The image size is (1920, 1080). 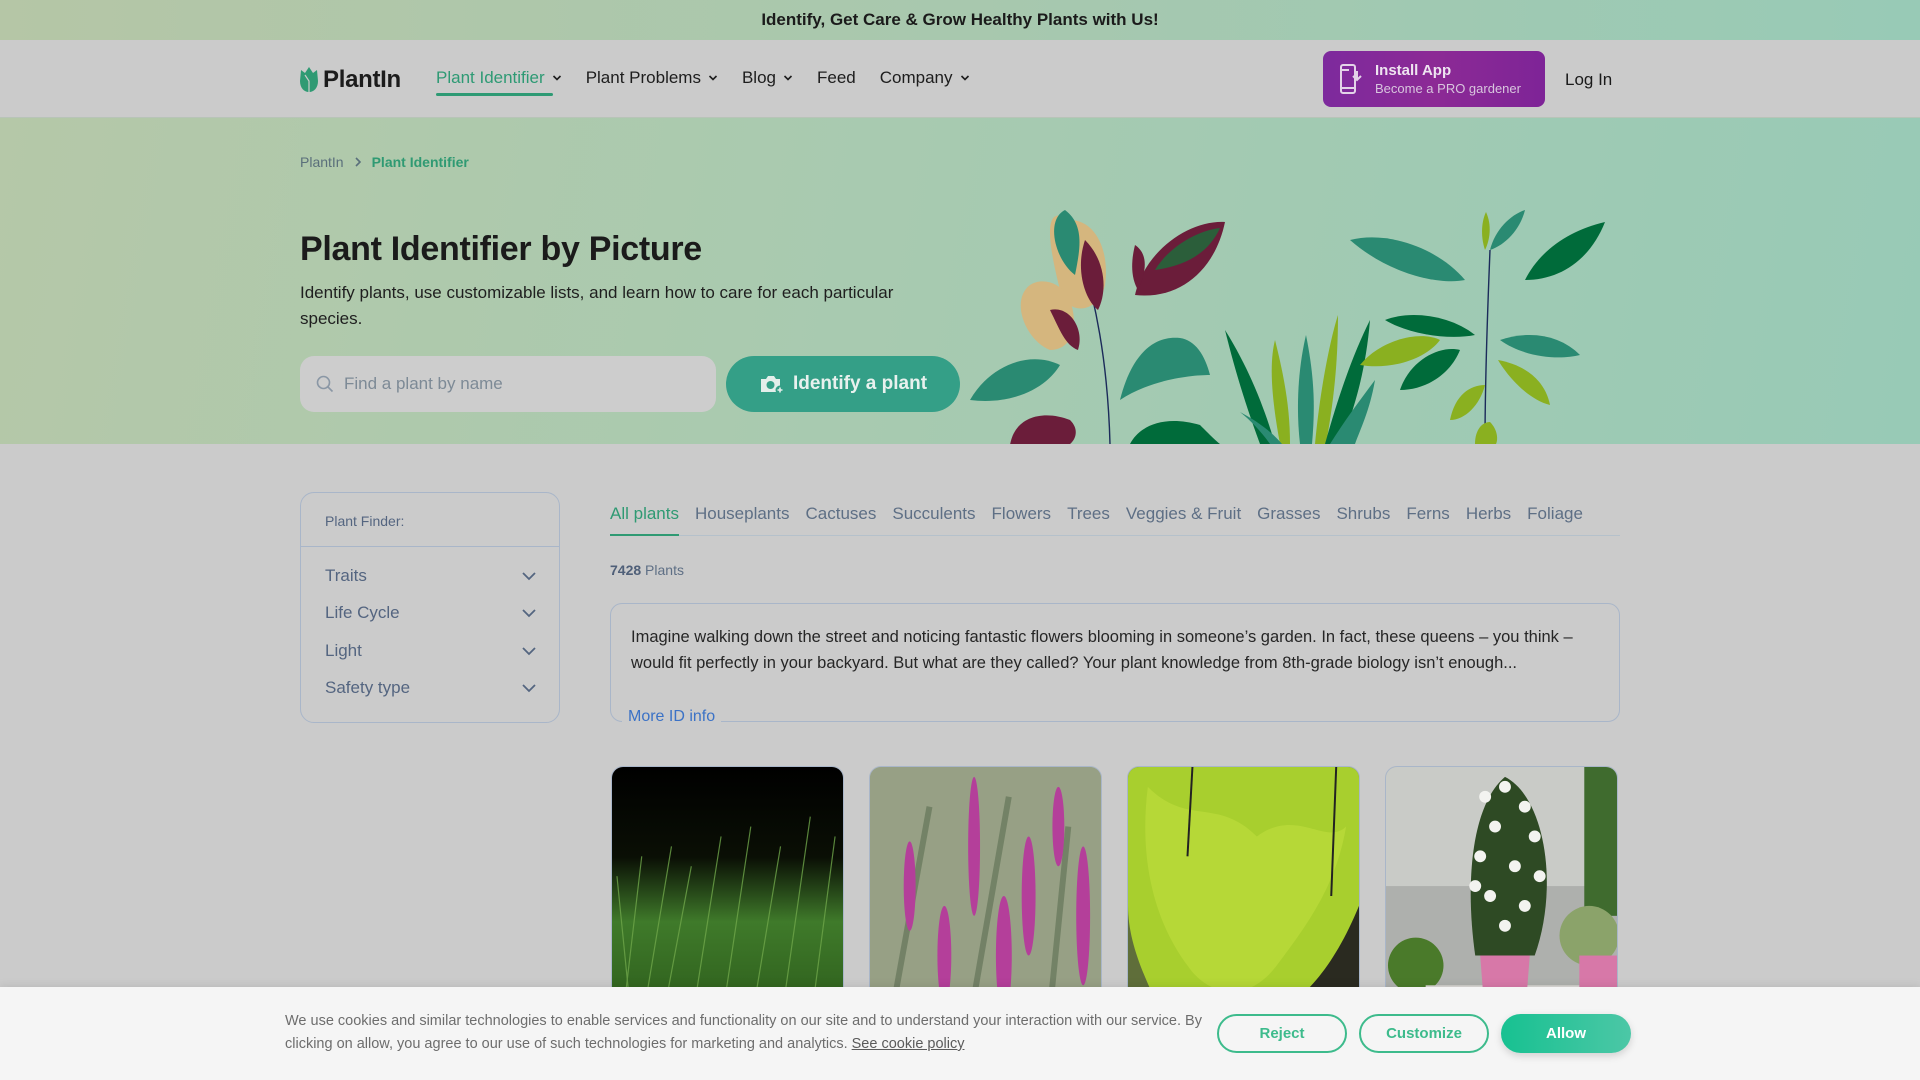 What do you see at coordinates (742, 519) in the screenshot?
I see `tab-houseplants: Houseplants` at bounding box center [742, 519].